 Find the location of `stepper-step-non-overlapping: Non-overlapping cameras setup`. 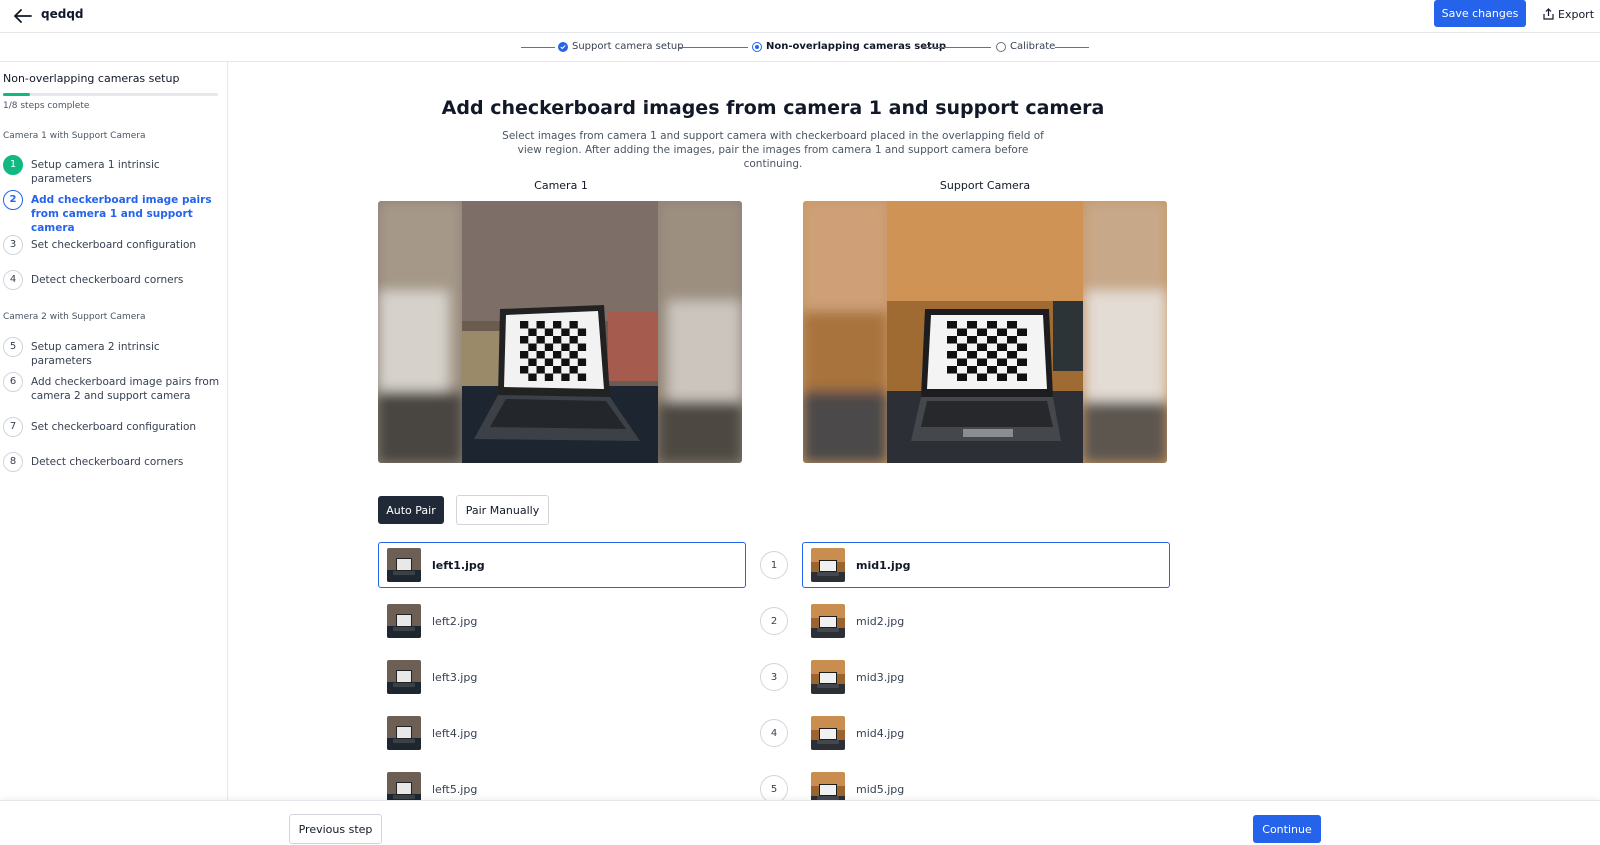

stepper-step-non-overlapping: Non-overlapping cameras setup is located at coordinates (849, 46).